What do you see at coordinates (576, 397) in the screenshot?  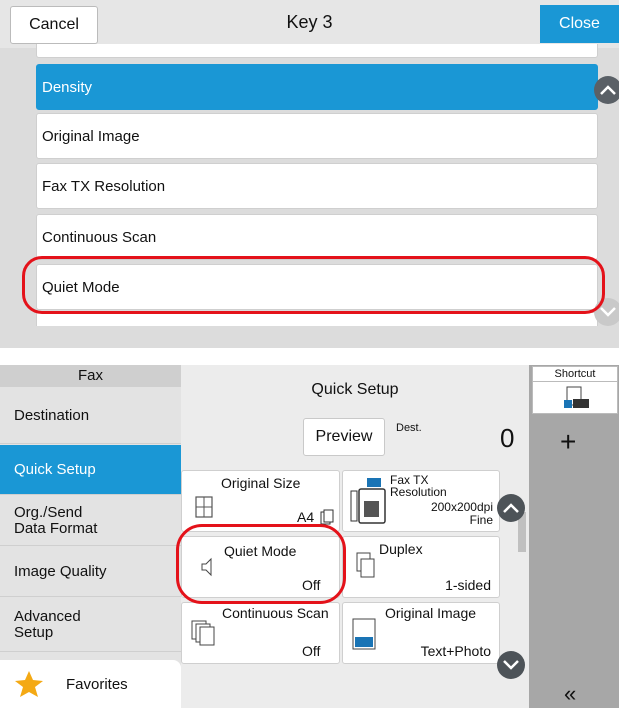 I see `shortcut-icon` at bounding box center [576, 397].